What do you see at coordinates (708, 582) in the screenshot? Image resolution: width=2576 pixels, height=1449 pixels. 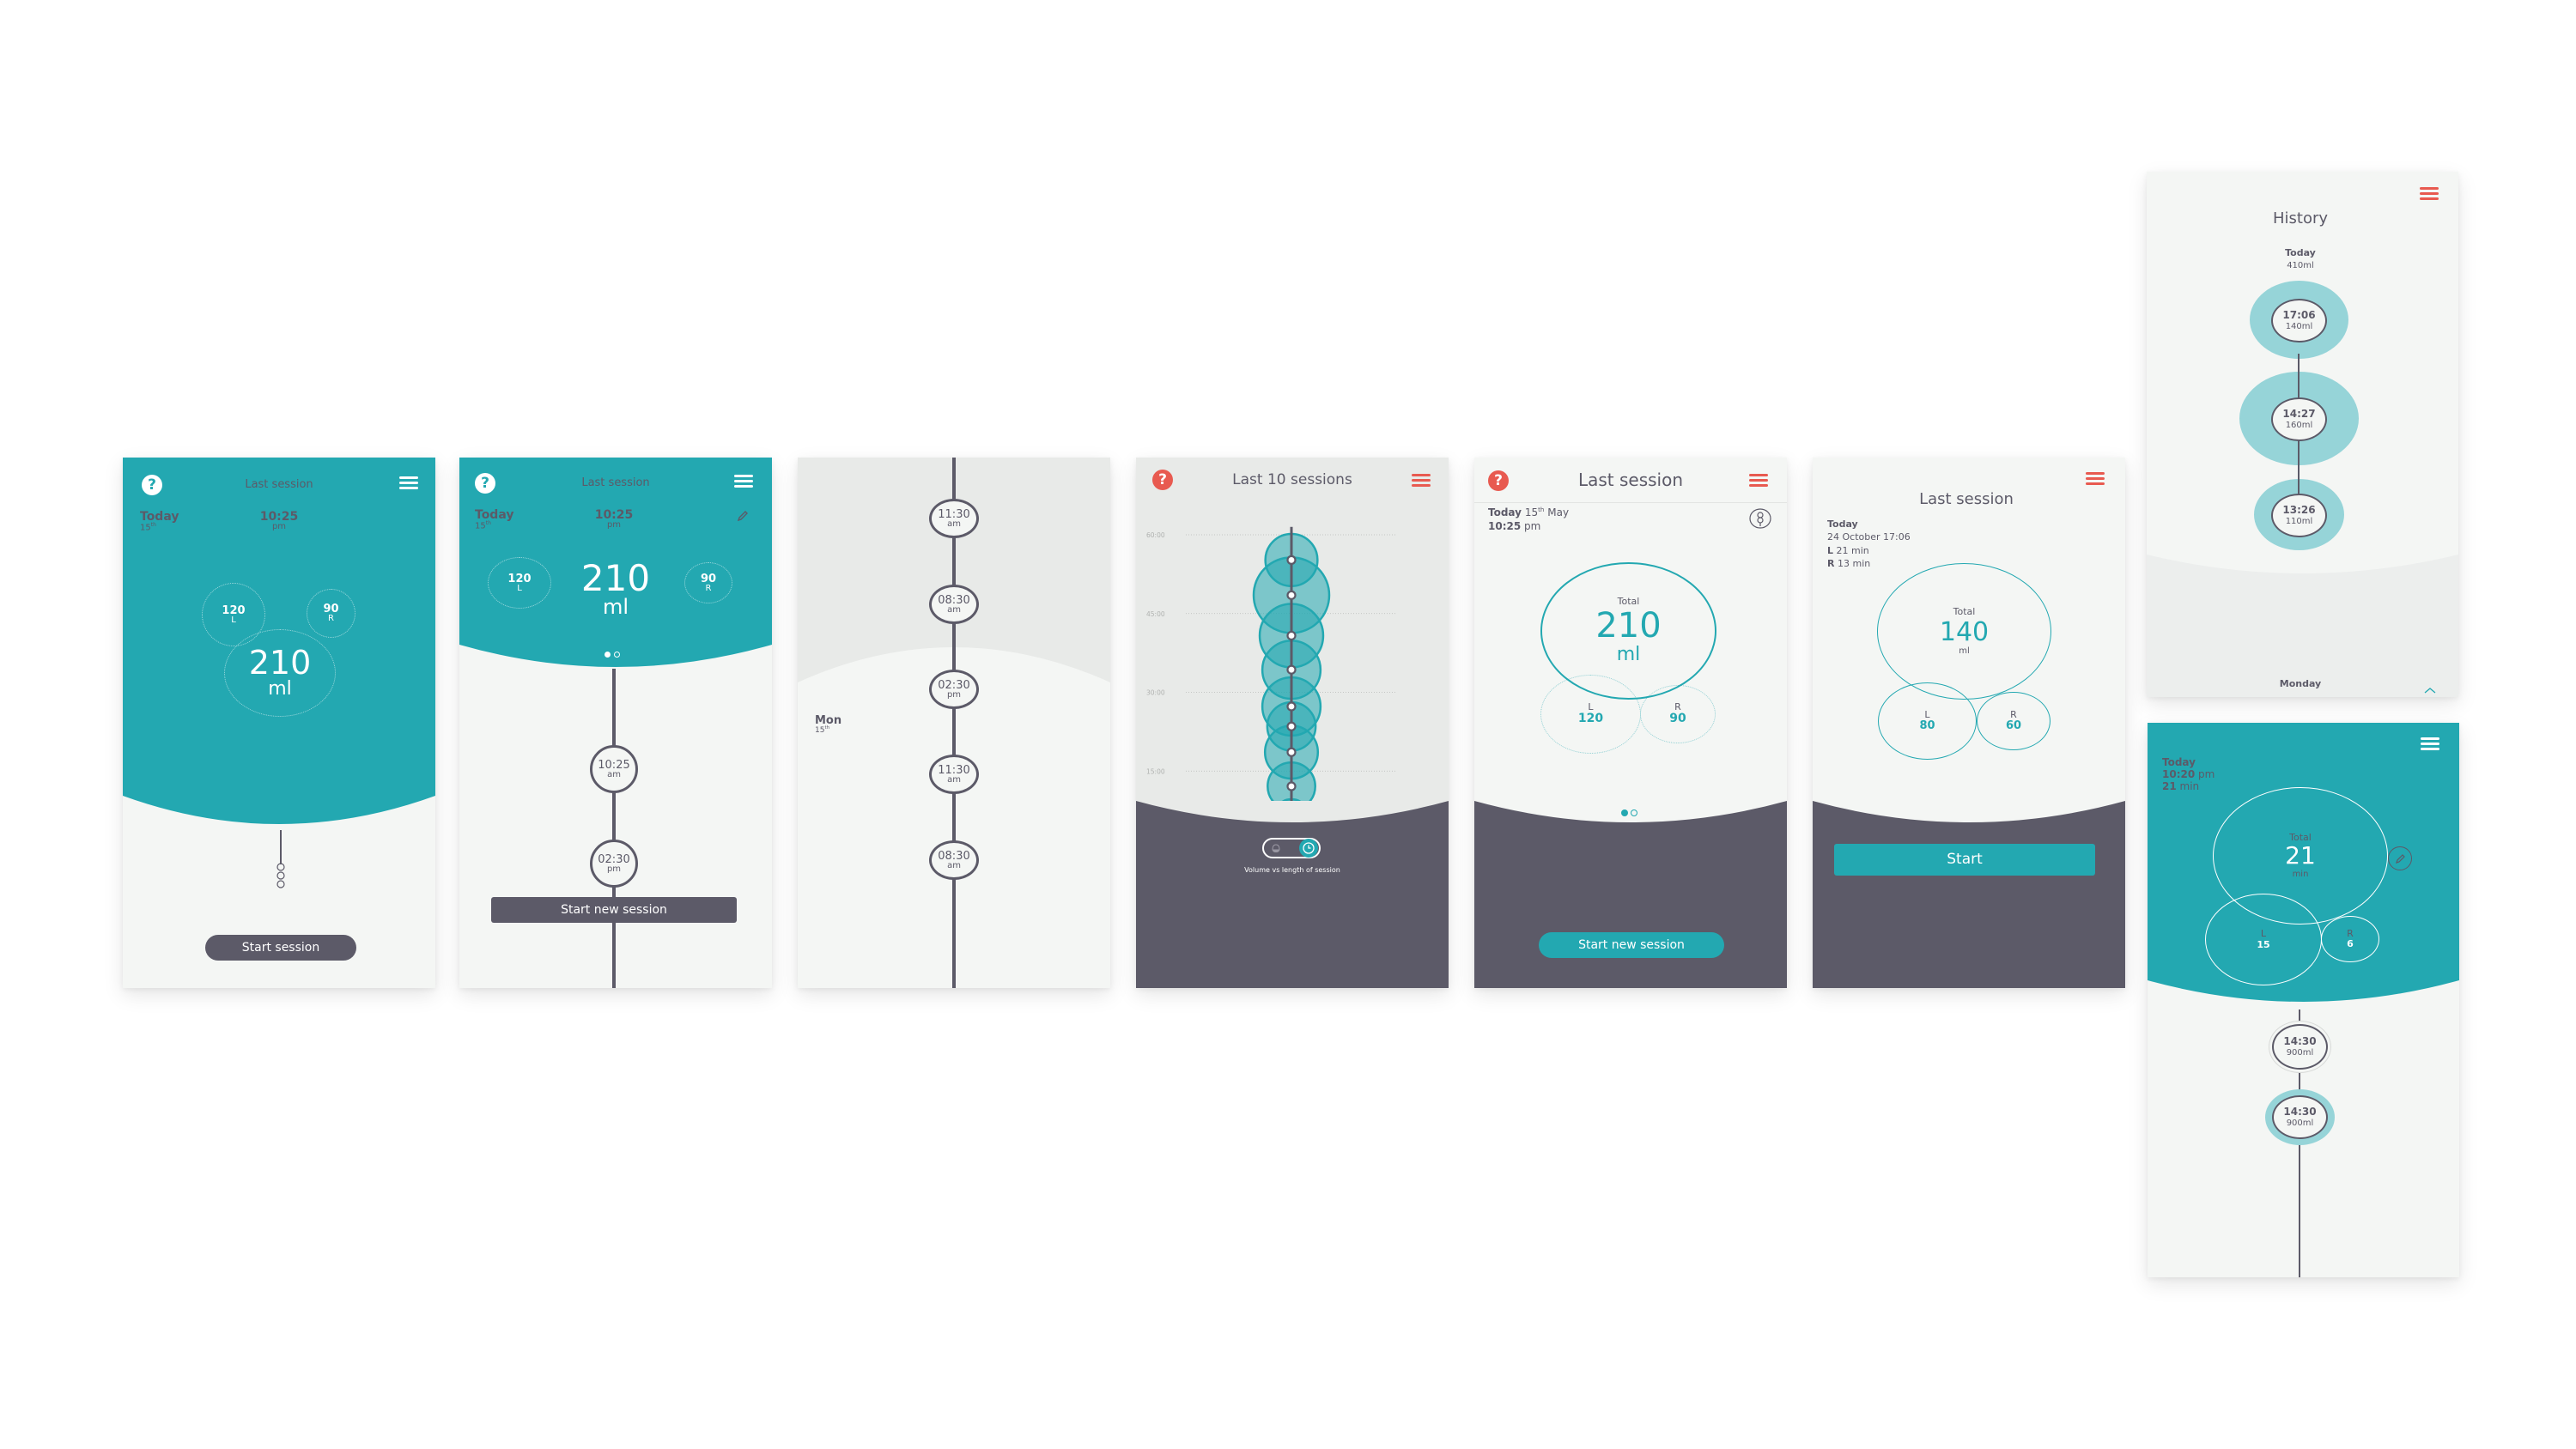 I see `right-volume-circle: 90 R` at bounding box center [708, 582].